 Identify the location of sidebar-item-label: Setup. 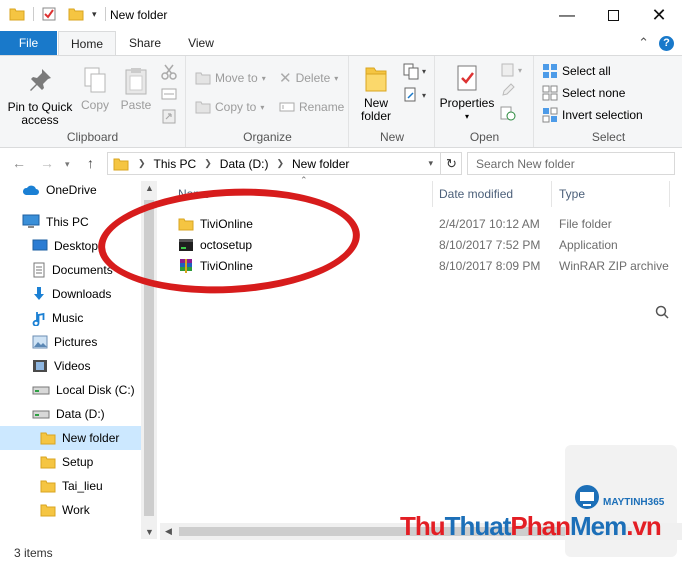
(78, 462).